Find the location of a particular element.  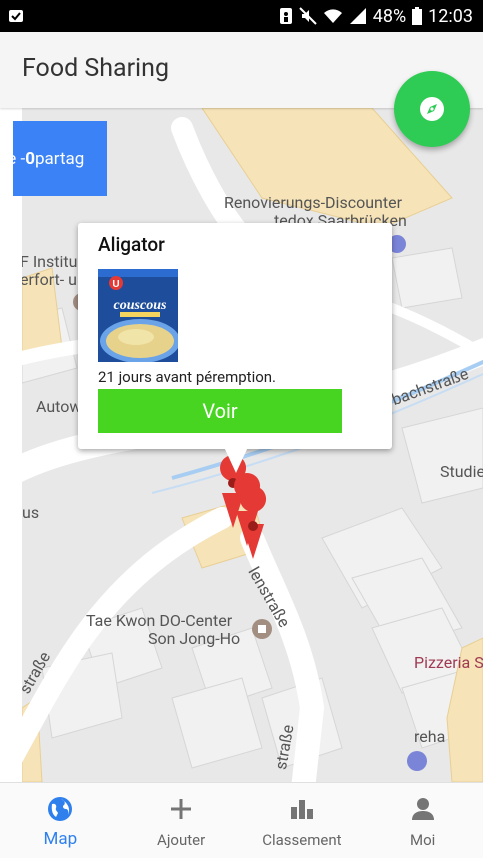

map-label-erfort: erfort- u is located at coordinates (49, 279).